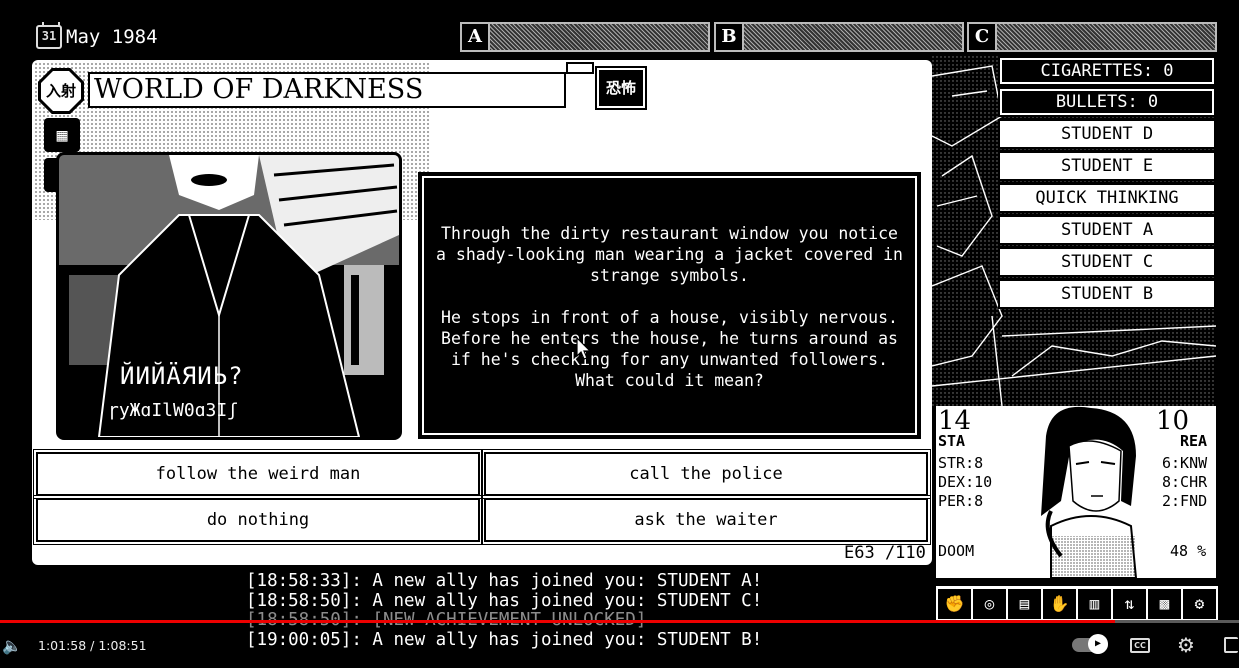  I want to click on settings-icon: ⚙, so click(1186, 645).